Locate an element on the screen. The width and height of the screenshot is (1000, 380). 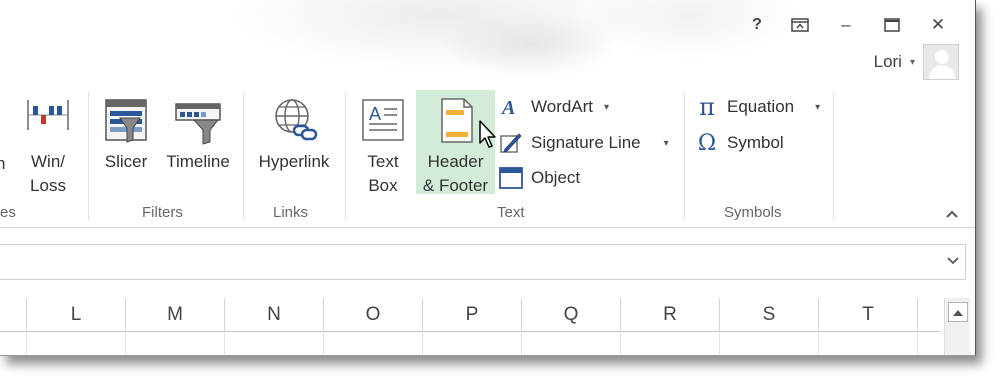
equation-button: π Equation ▾ is located at coordinates (757, 107).